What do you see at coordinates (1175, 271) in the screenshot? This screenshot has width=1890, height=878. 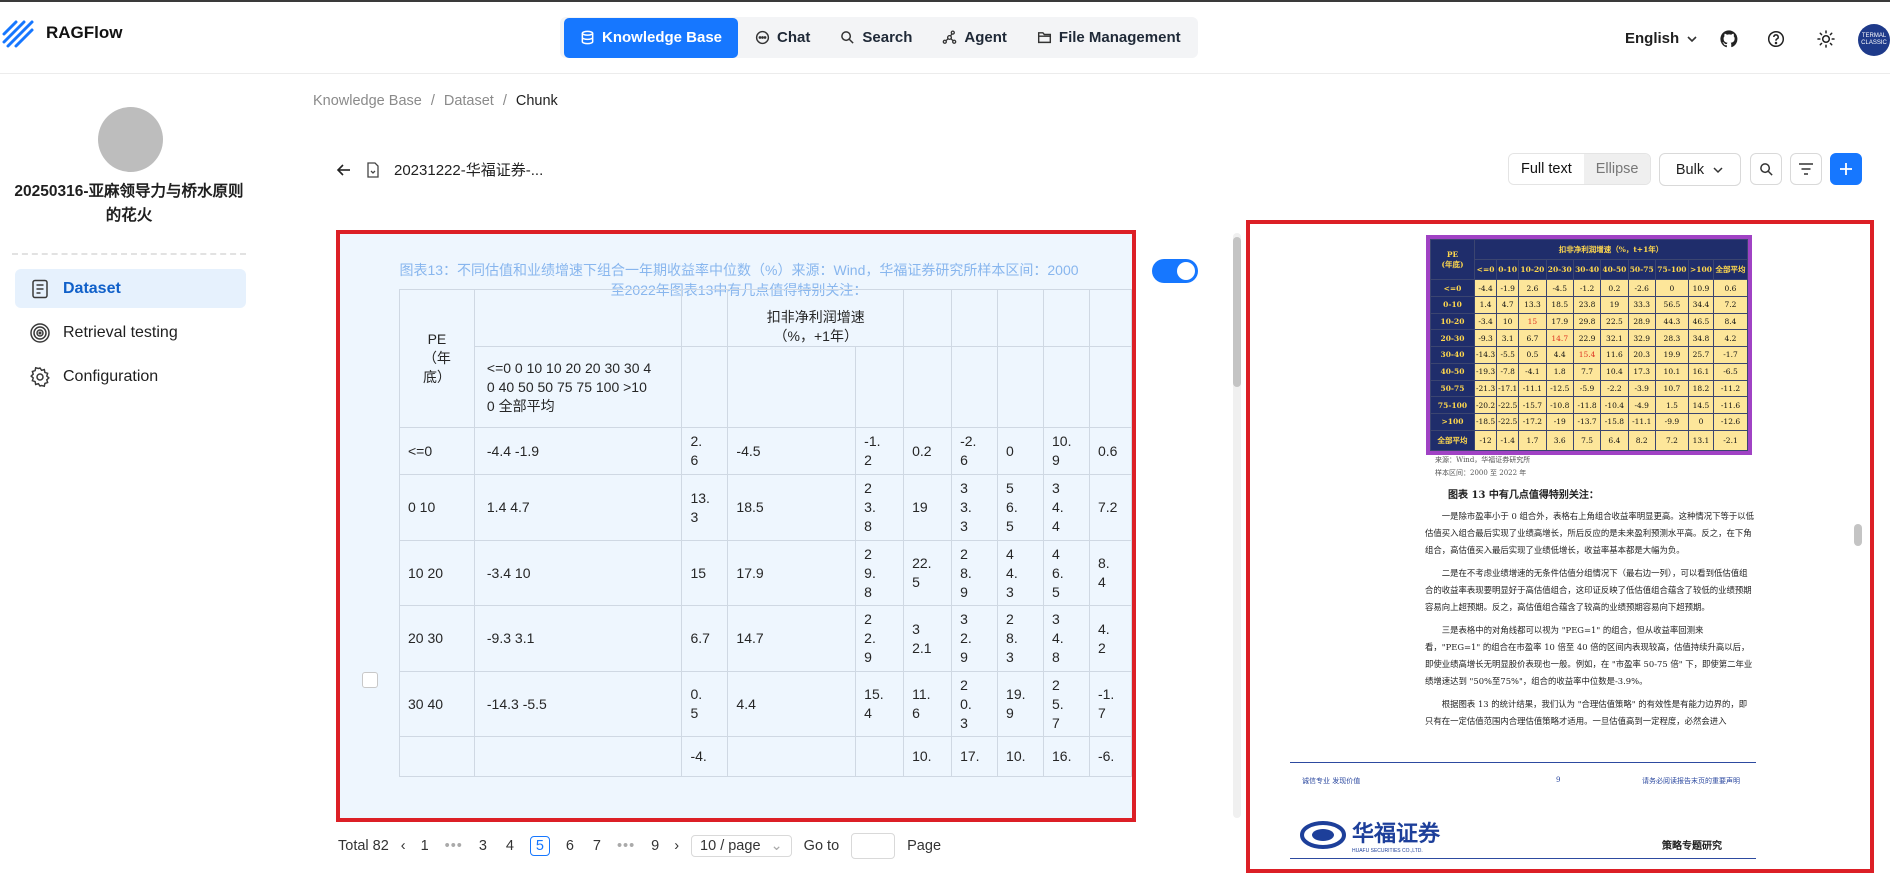 I see `chunk-enable-switch` at bounding box center [1175, 271].